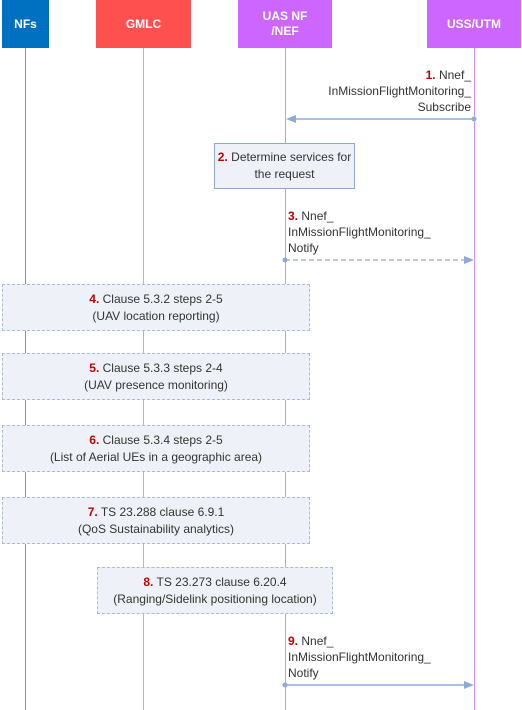  What do you see at coordinates (94, 439) in the screenshot?
I see `step-number: 6.` at bounding box center [94, 439].